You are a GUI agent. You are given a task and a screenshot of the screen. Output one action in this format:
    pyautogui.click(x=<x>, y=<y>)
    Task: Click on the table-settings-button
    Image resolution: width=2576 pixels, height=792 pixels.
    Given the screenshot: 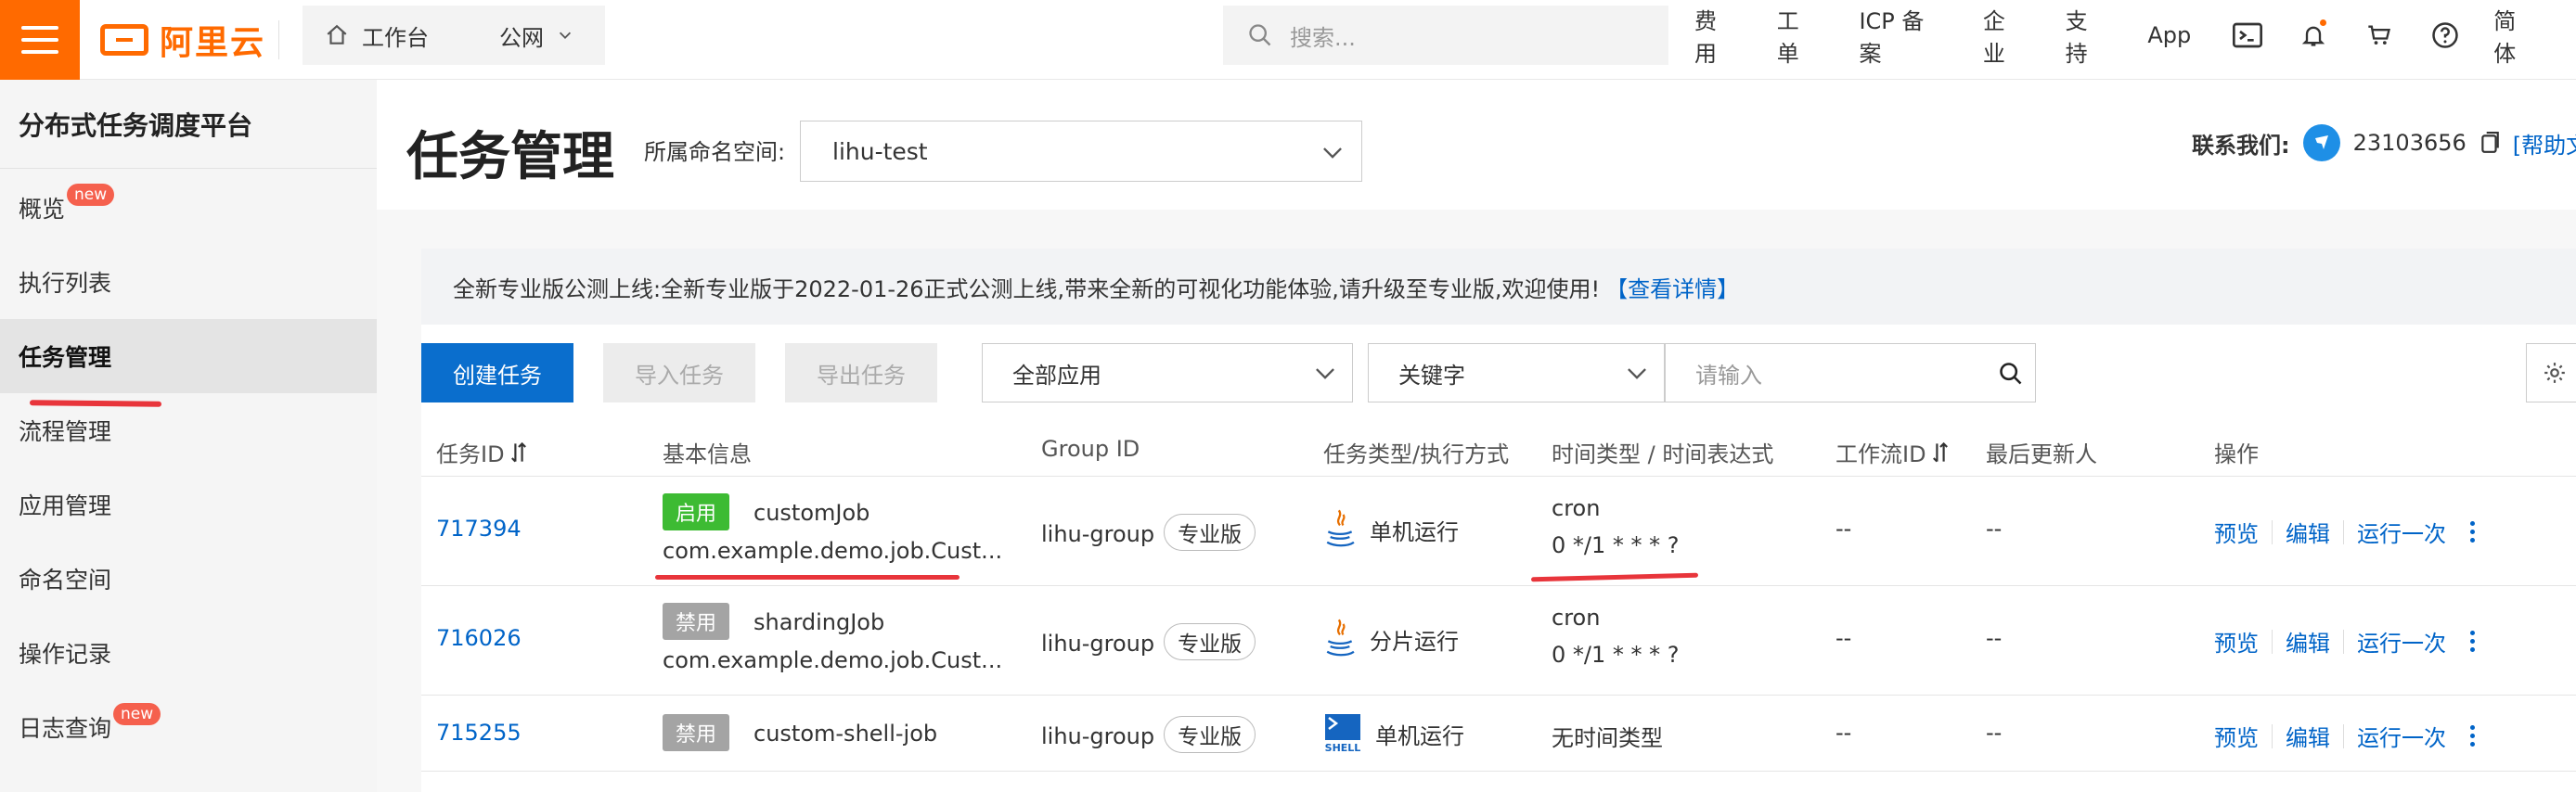 What is the action you would take?
    pyautogui.click(x=2551, y=372)
    